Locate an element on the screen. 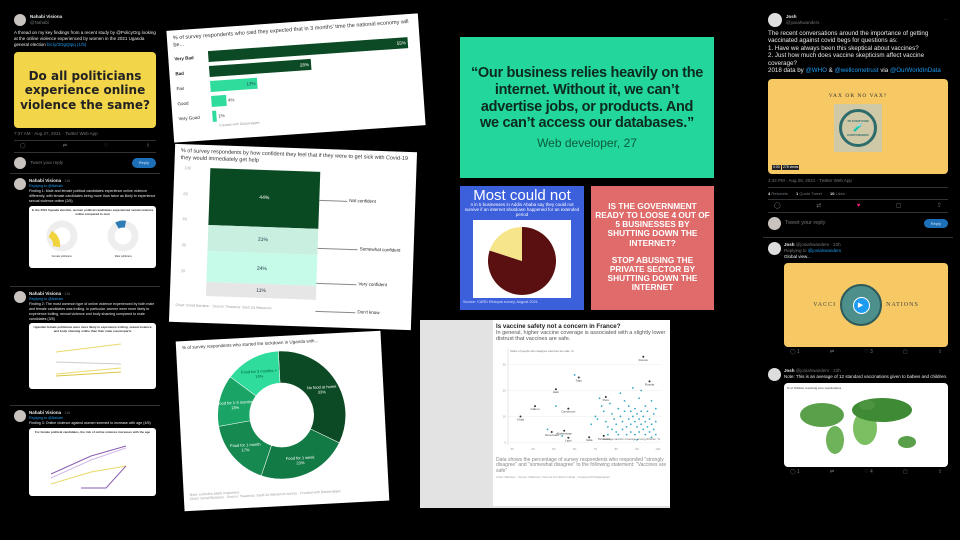 This screenshot has height=540, width=960. point-label: Togo is located at coordinates (578, 380).